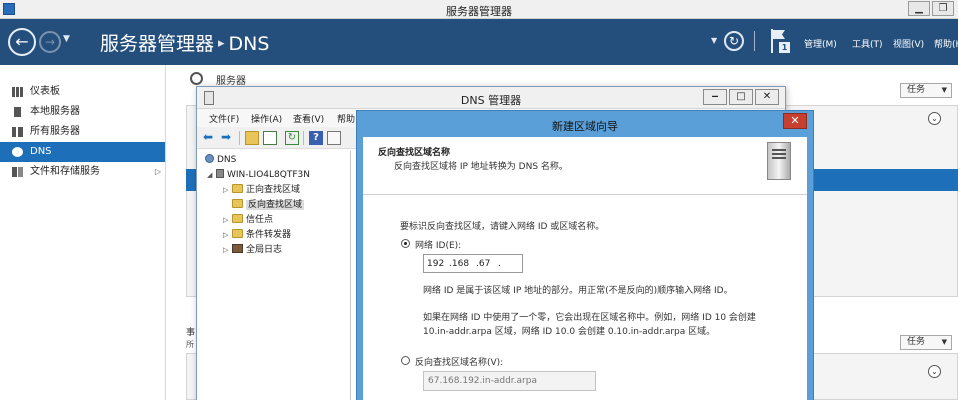 The width and height of the screenshot is (958, 400). I want to click on menu-manage: 管理(M), so click(820, 43).